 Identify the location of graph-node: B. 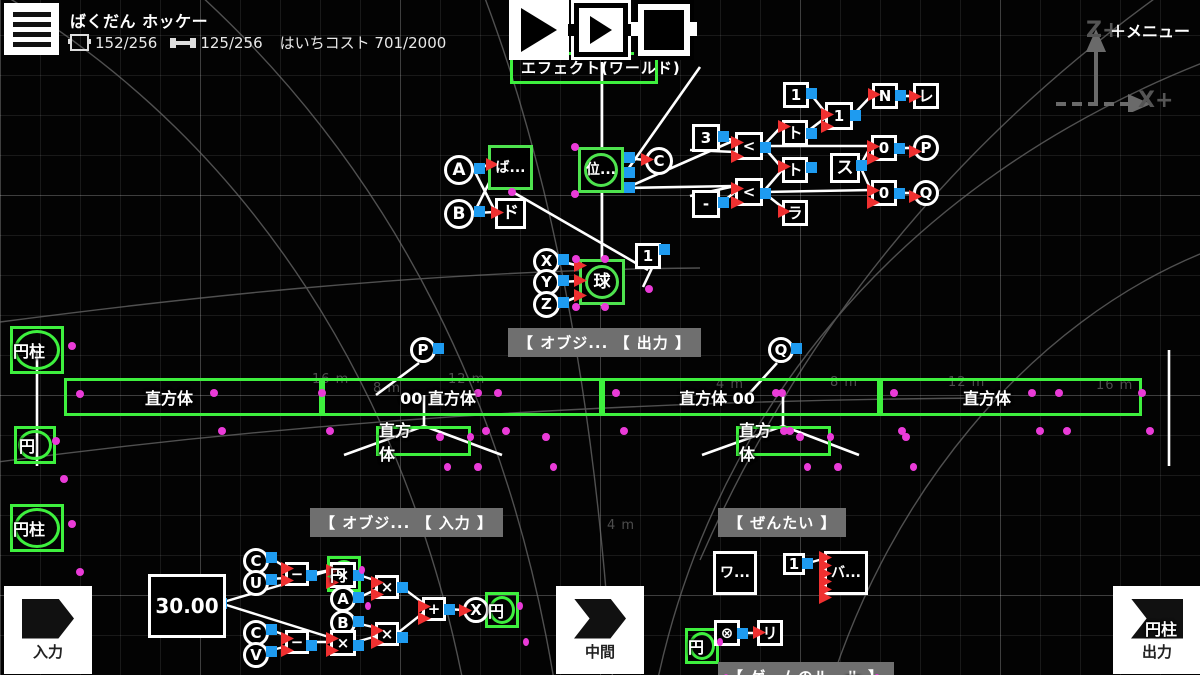
(459, 214).